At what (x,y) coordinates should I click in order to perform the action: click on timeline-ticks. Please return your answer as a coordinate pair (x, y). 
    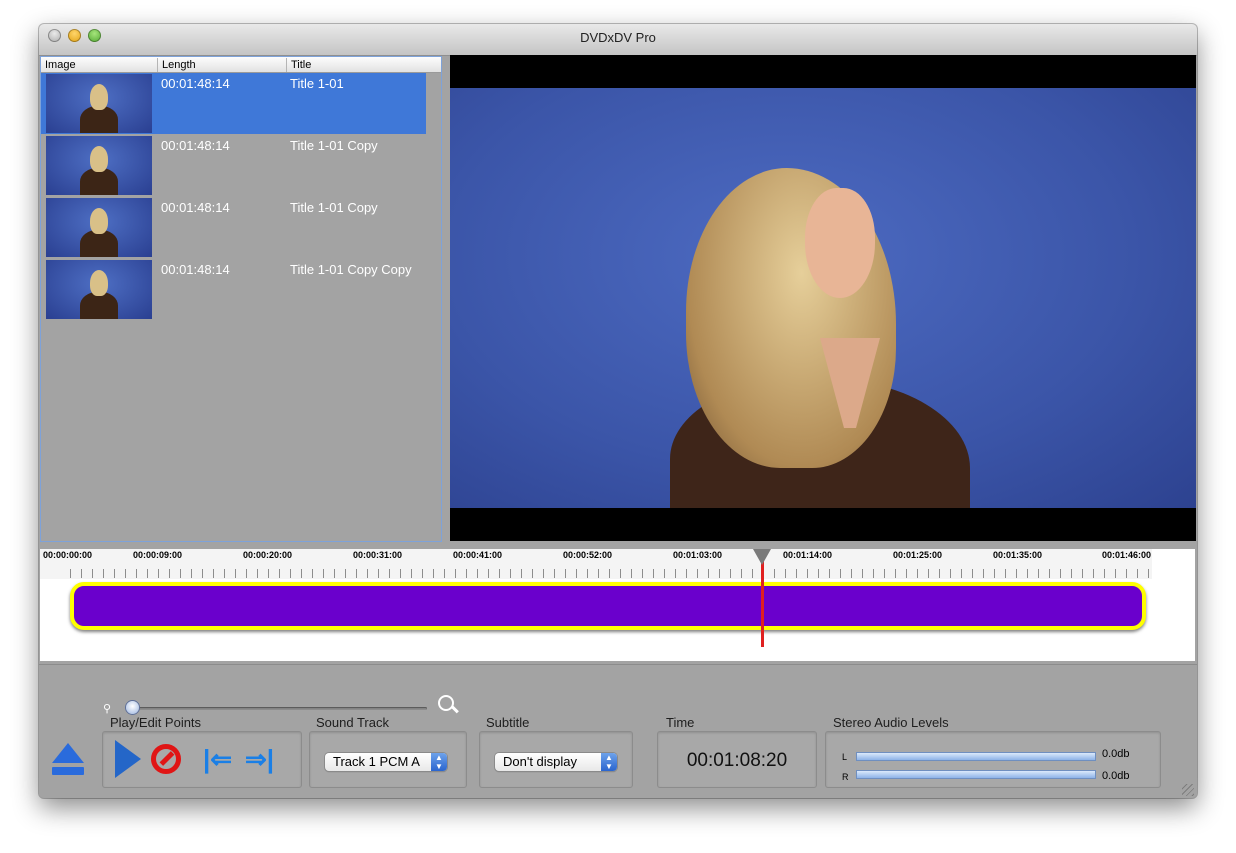
    Looking at the image, I should click on (610, 573).